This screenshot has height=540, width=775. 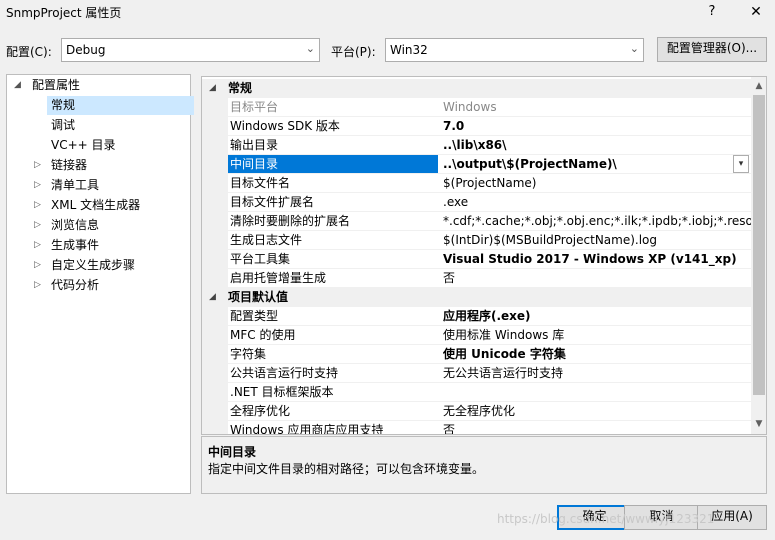 What do you see at coordinates (596, 240) in the screenshot?
I see `property-value: $(IntDir)$(MSBuildProjectName).log` at bounding box center [596, 240].